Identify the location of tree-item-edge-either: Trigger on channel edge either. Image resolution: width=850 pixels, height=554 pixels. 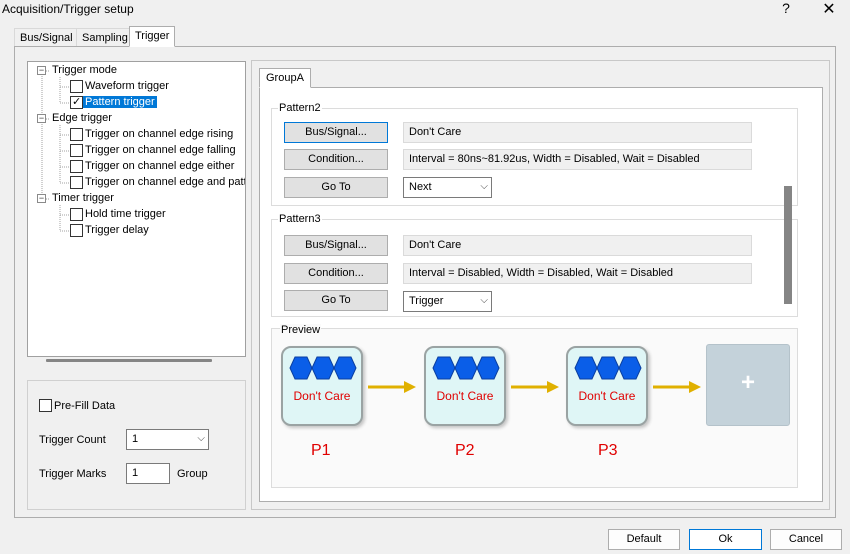
(159, 167).